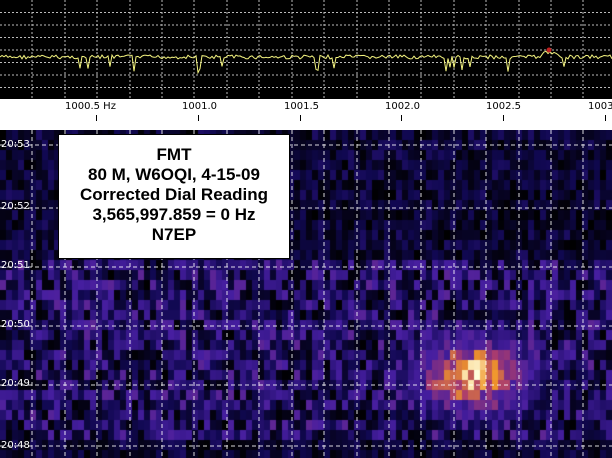  I want to click on annotation-line: 3,565,997.859 = 0 Hz, so click(174, 214).